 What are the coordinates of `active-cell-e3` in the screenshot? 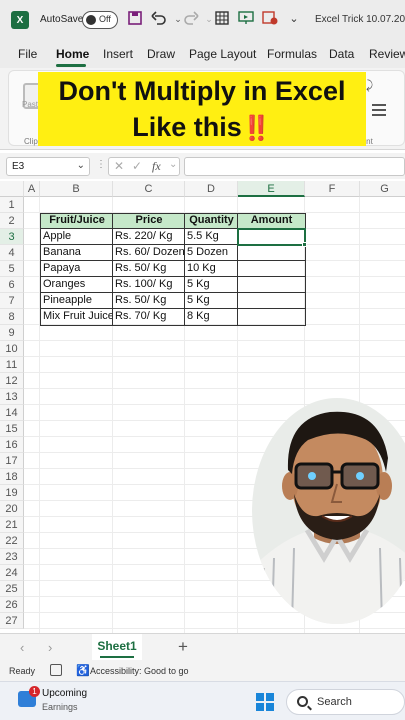 It's located at (271, 237).